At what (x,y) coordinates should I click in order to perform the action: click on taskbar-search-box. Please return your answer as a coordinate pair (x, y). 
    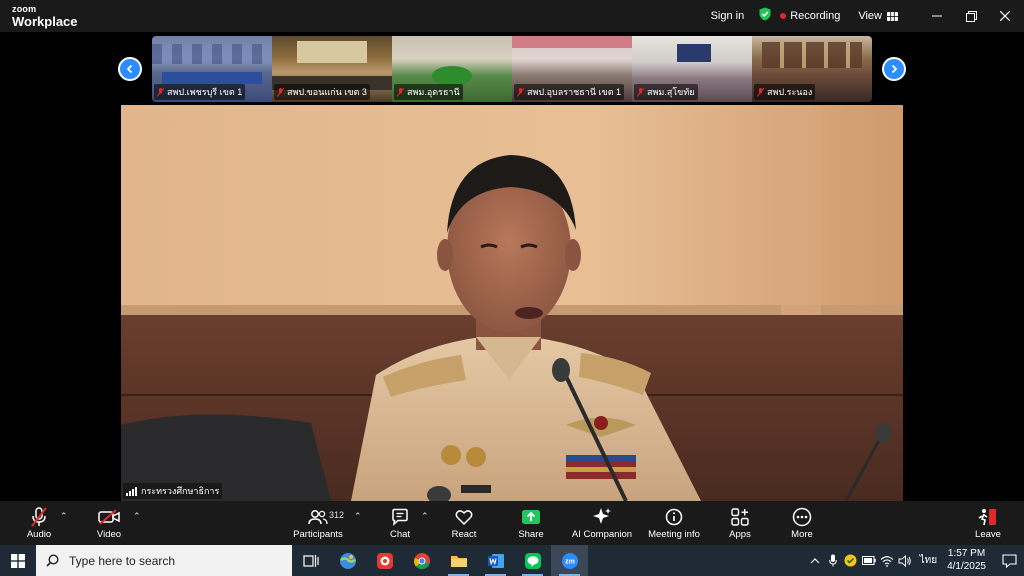
    Looking at the image, I should click on (164, 560).